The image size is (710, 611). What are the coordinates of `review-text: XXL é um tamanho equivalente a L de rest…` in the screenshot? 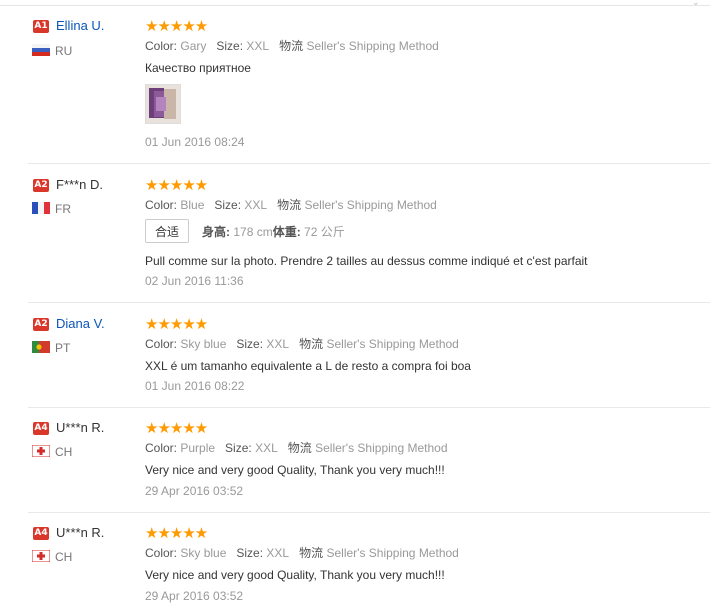 It's located at (308, 366).